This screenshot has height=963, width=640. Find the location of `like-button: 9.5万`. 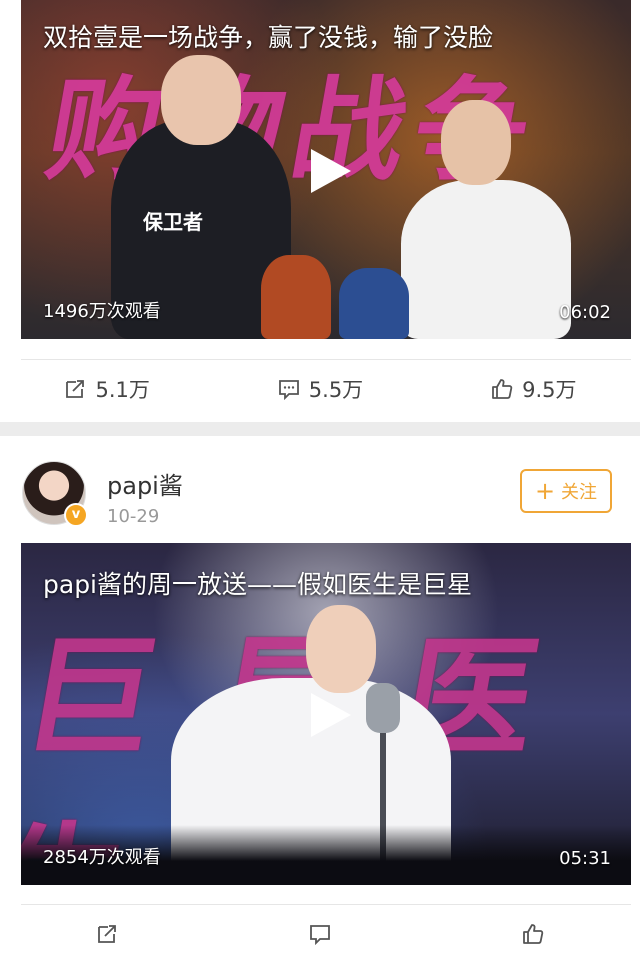

like-button: 9.5万 is located at coordinates (533, 389).